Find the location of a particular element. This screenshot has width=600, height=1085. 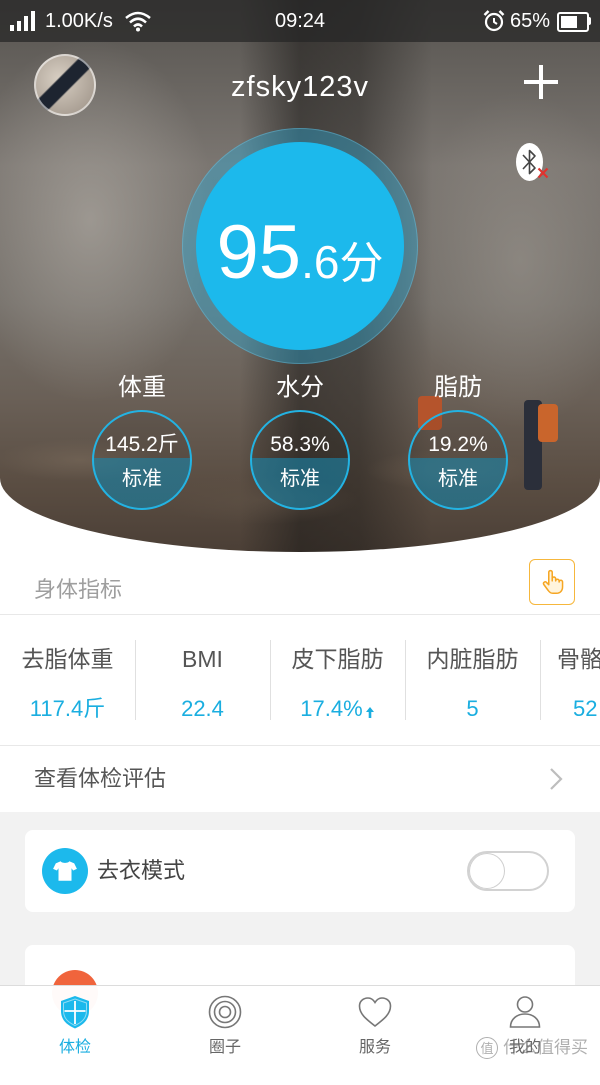

score-integer: 95 is located at coordinates (259, 252).